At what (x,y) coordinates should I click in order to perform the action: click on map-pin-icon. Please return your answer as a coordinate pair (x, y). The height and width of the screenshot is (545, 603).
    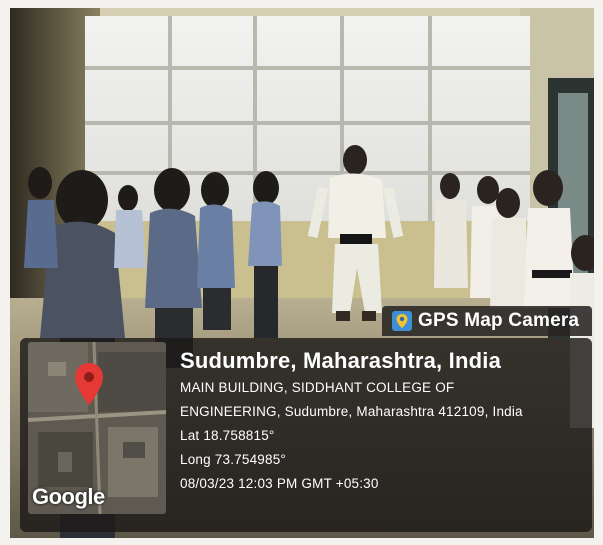
    Looking at the image, I should click on (89, 384).